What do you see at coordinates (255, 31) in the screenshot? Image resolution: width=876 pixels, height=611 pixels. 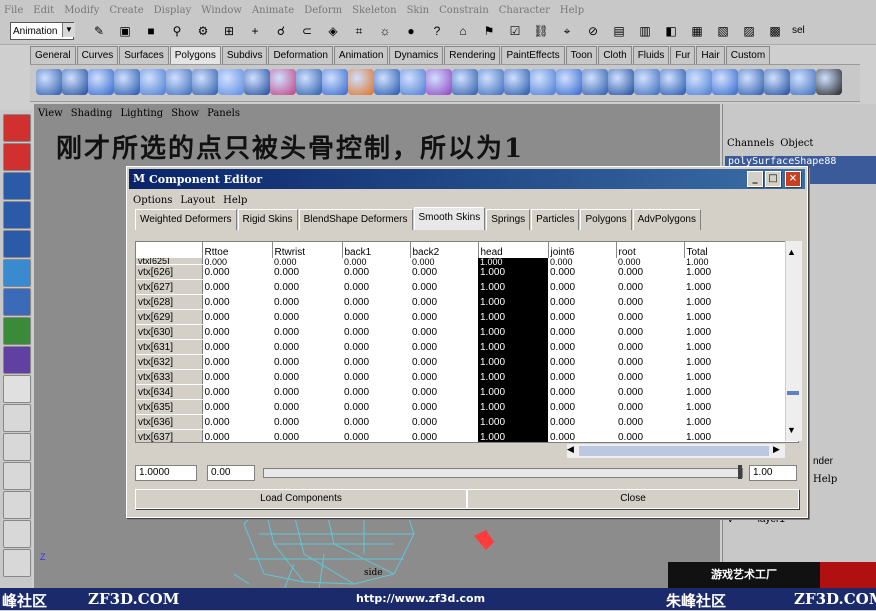 I see `toolbar-tool-icon: +` at bounding box center [255, 31].